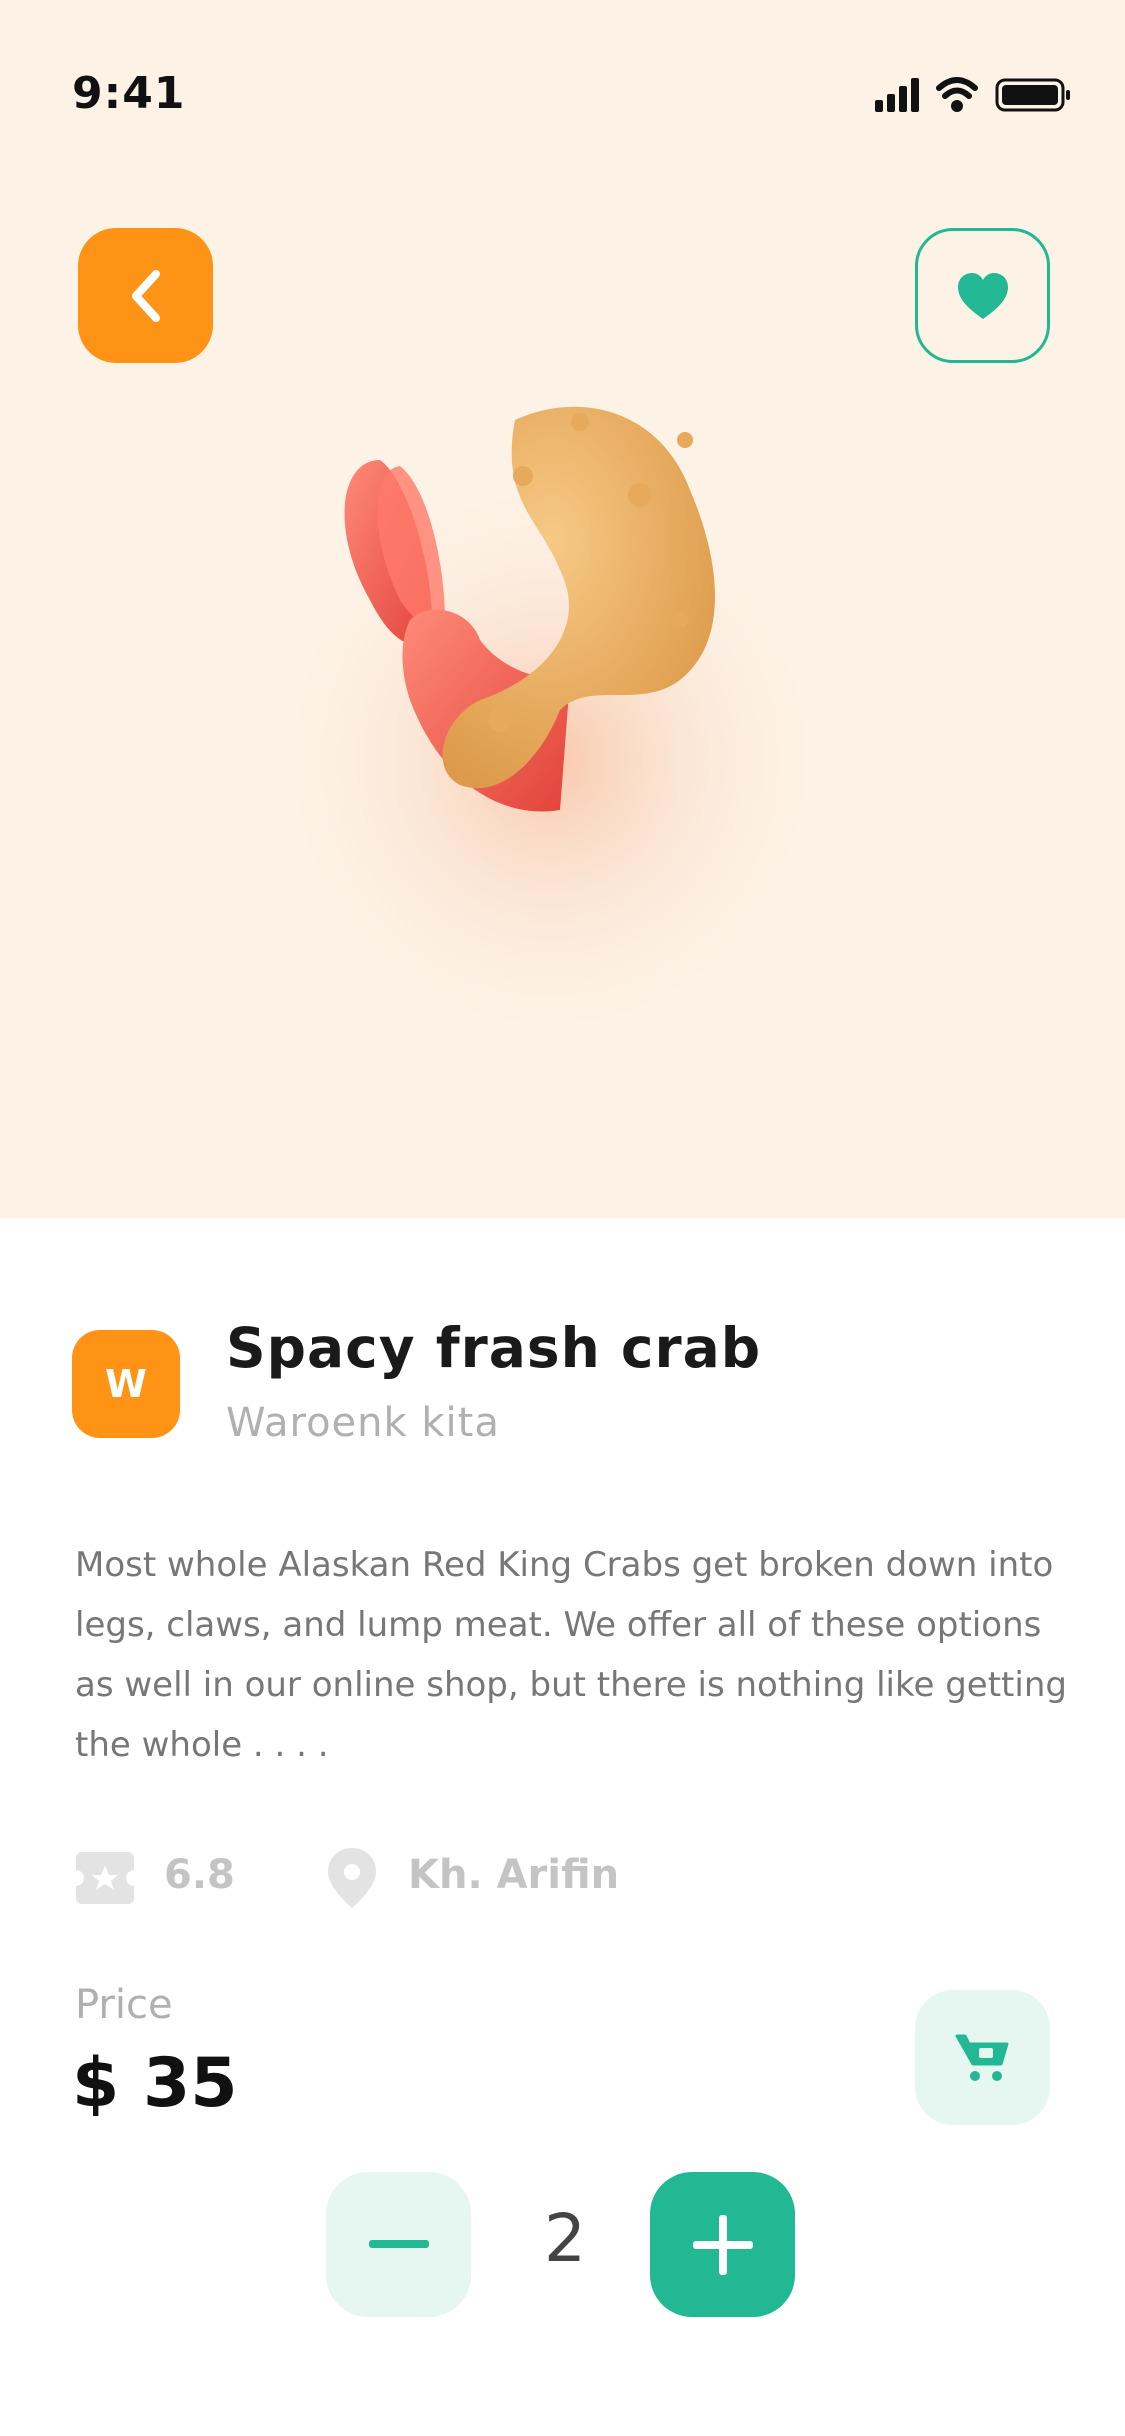 This screenshot has height=2436, width=1125. I want to click on ticket-star-icon, so click(105, 1878).